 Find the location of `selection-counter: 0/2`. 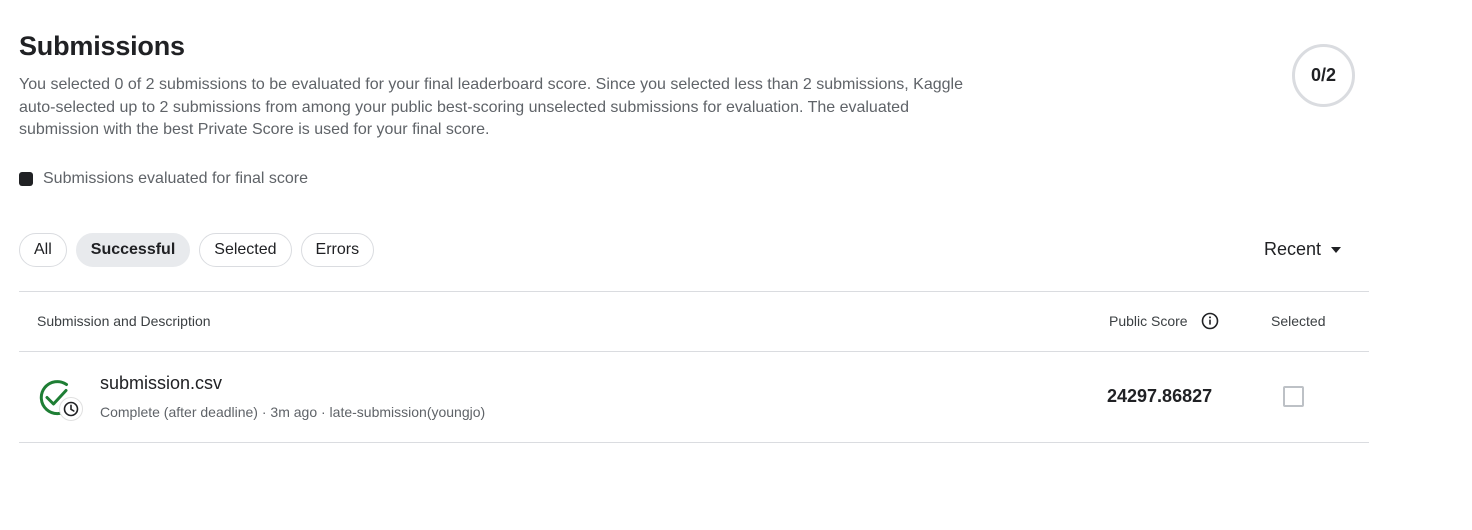

selection-counter: 0/2 is located at coordinates (1323, 75).